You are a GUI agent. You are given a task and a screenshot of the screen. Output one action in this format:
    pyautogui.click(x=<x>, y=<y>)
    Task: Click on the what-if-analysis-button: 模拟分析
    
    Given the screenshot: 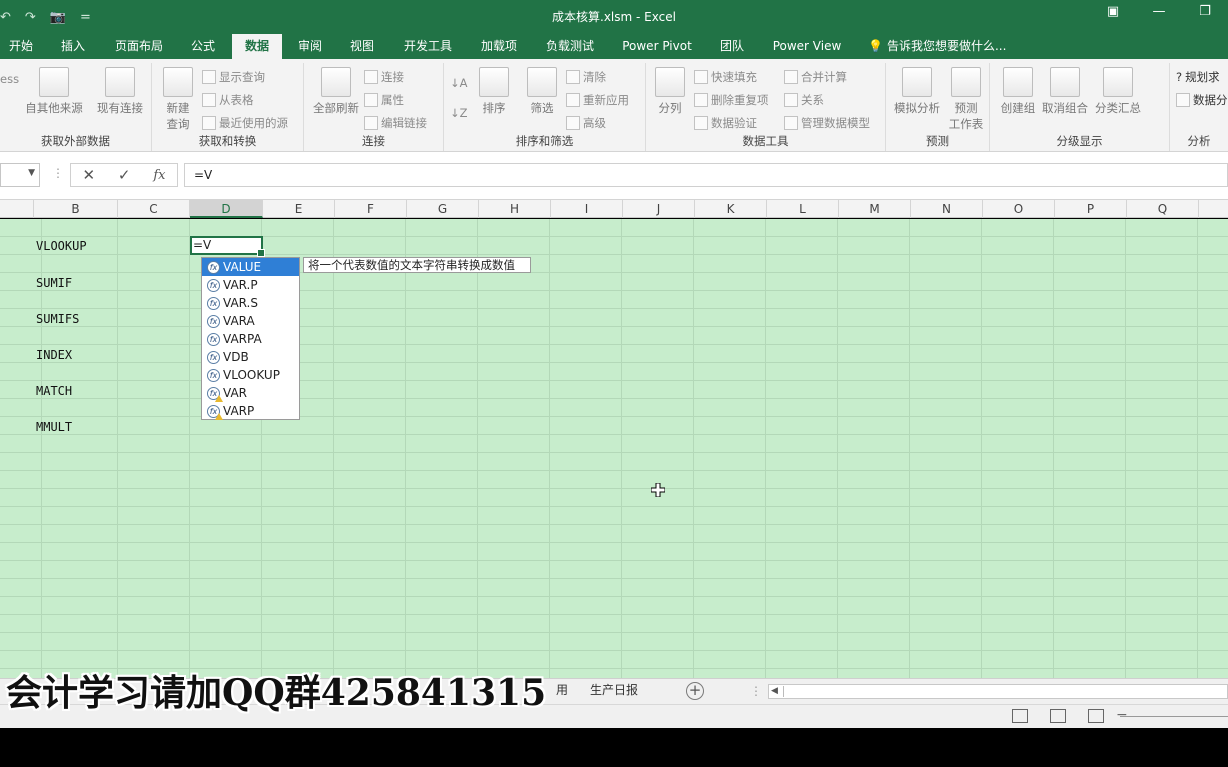 What is the action you would take?
    pyautogui.click(x=917, y=90)
    